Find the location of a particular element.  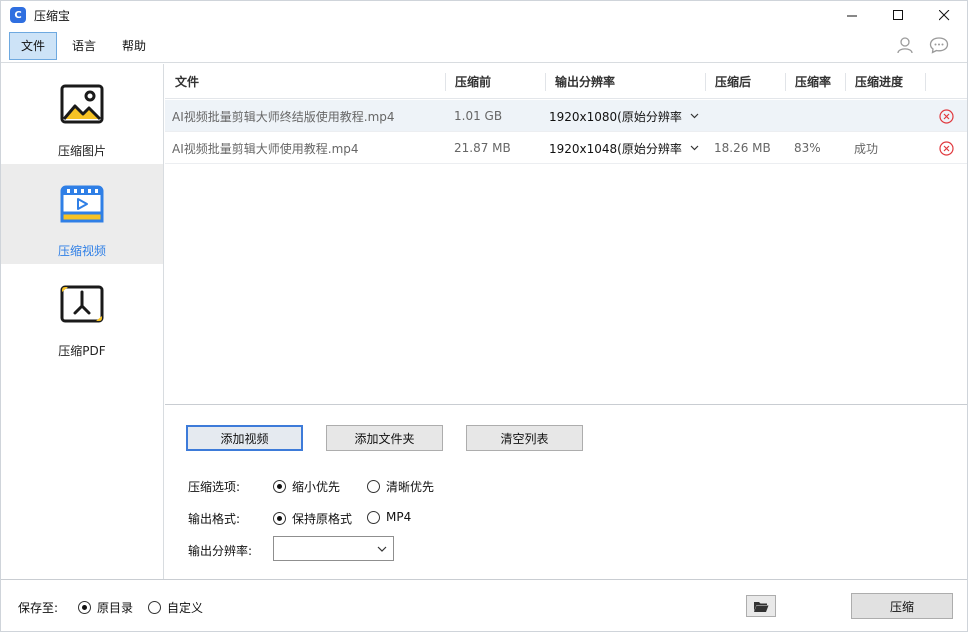

sidebar-item-compress-image: 压缩图片 is located at coordinates (82, 114).